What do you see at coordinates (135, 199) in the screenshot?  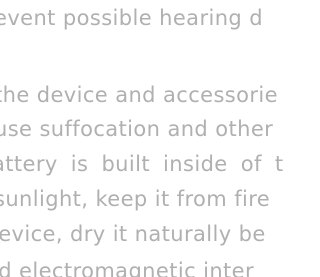 I see `text-line-5: sunlight, keep it from fire` at bounding box center [135, 199].